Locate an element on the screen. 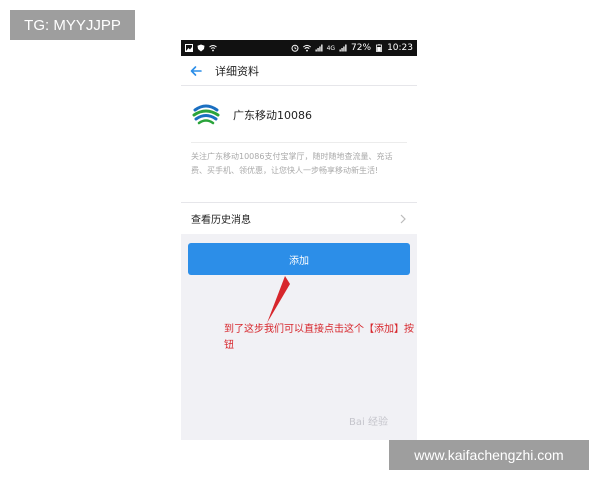 This screenshot has height=480, width=600. view-history-label: 查看历史消息 is located at coordinates (221, 220).